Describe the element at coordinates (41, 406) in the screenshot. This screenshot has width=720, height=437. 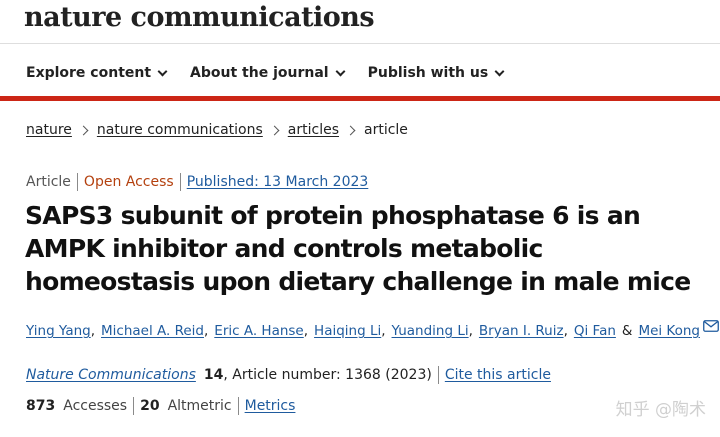
I see `accesses-count: 873` at that location.